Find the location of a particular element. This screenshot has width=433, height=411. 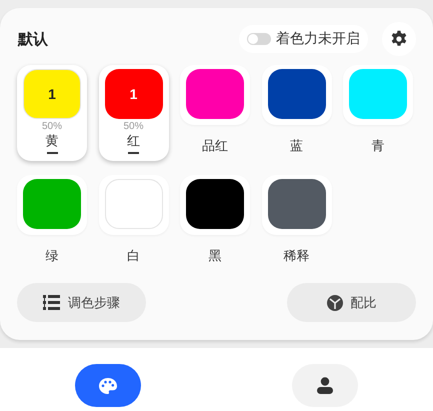

palette-icon is located at coordinates (108, 386).